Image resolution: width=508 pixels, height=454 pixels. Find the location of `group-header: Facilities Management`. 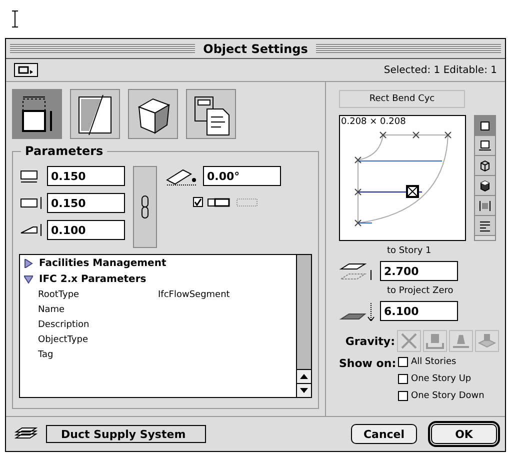

group-header: Facilities Management is located at coordinates (102, 263).